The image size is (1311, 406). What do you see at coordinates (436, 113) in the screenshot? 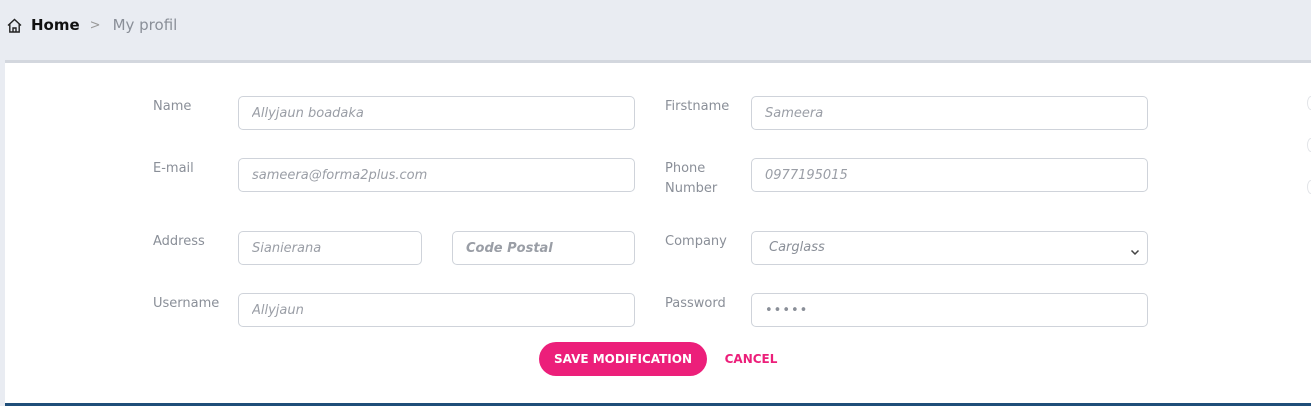
I see `name-input` at bounding box center [436, 113].